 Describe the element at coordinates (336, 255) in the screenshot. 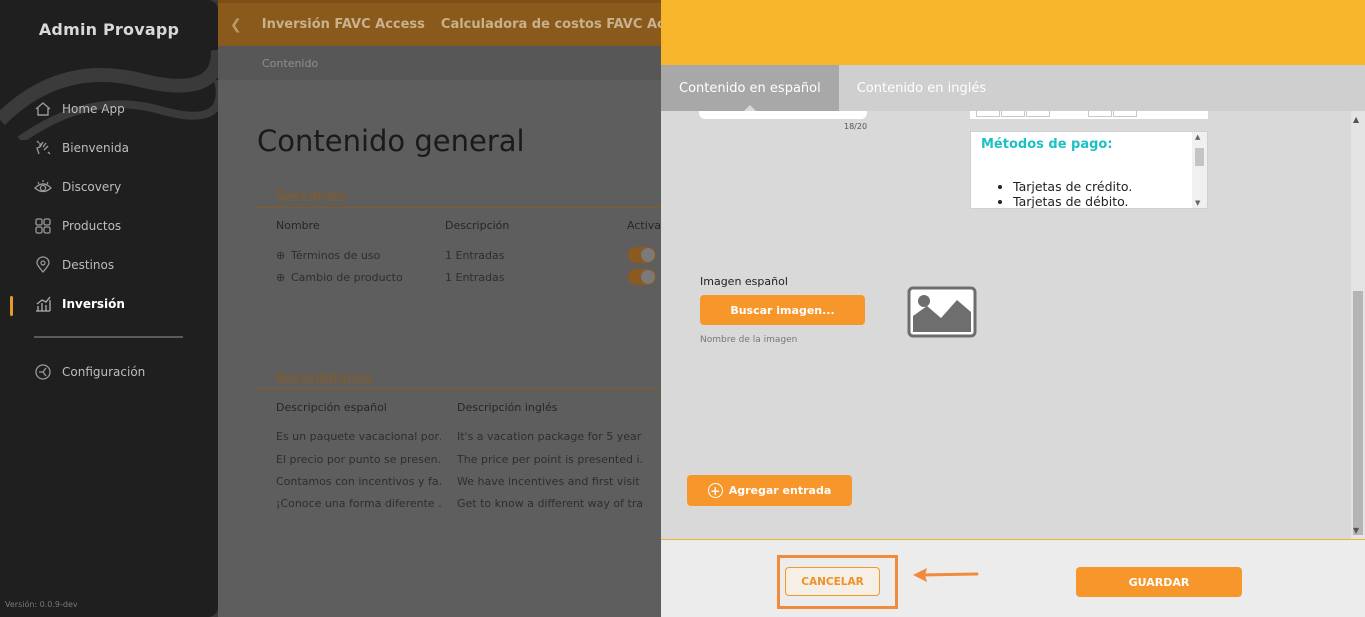

I see `table-row-name: Términos de uso` at that location.